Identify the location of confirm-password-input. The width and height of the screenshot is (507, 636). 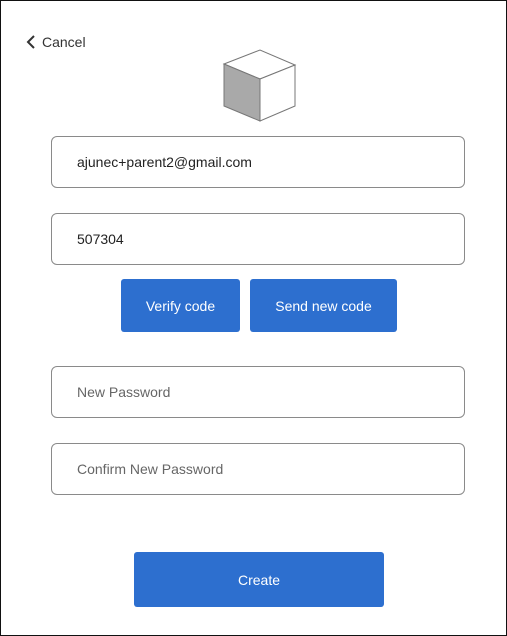
(258, 469).